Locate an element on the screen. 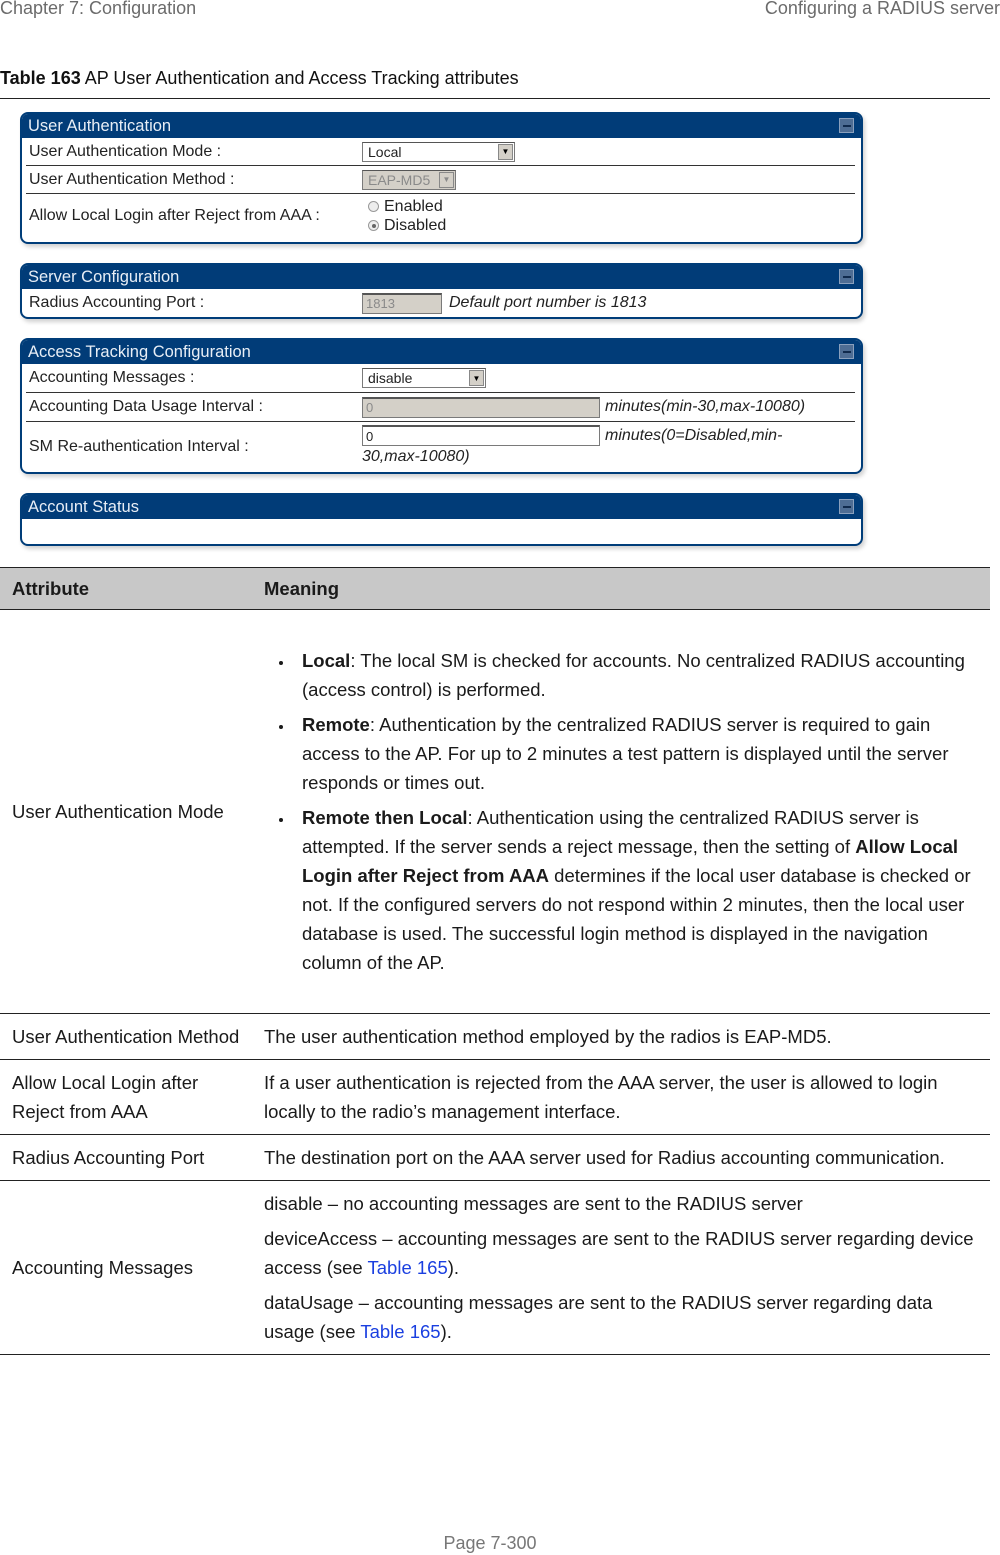  reauth-hint: minutes(0=Disabled,min- is located at coordinates (694, 435).